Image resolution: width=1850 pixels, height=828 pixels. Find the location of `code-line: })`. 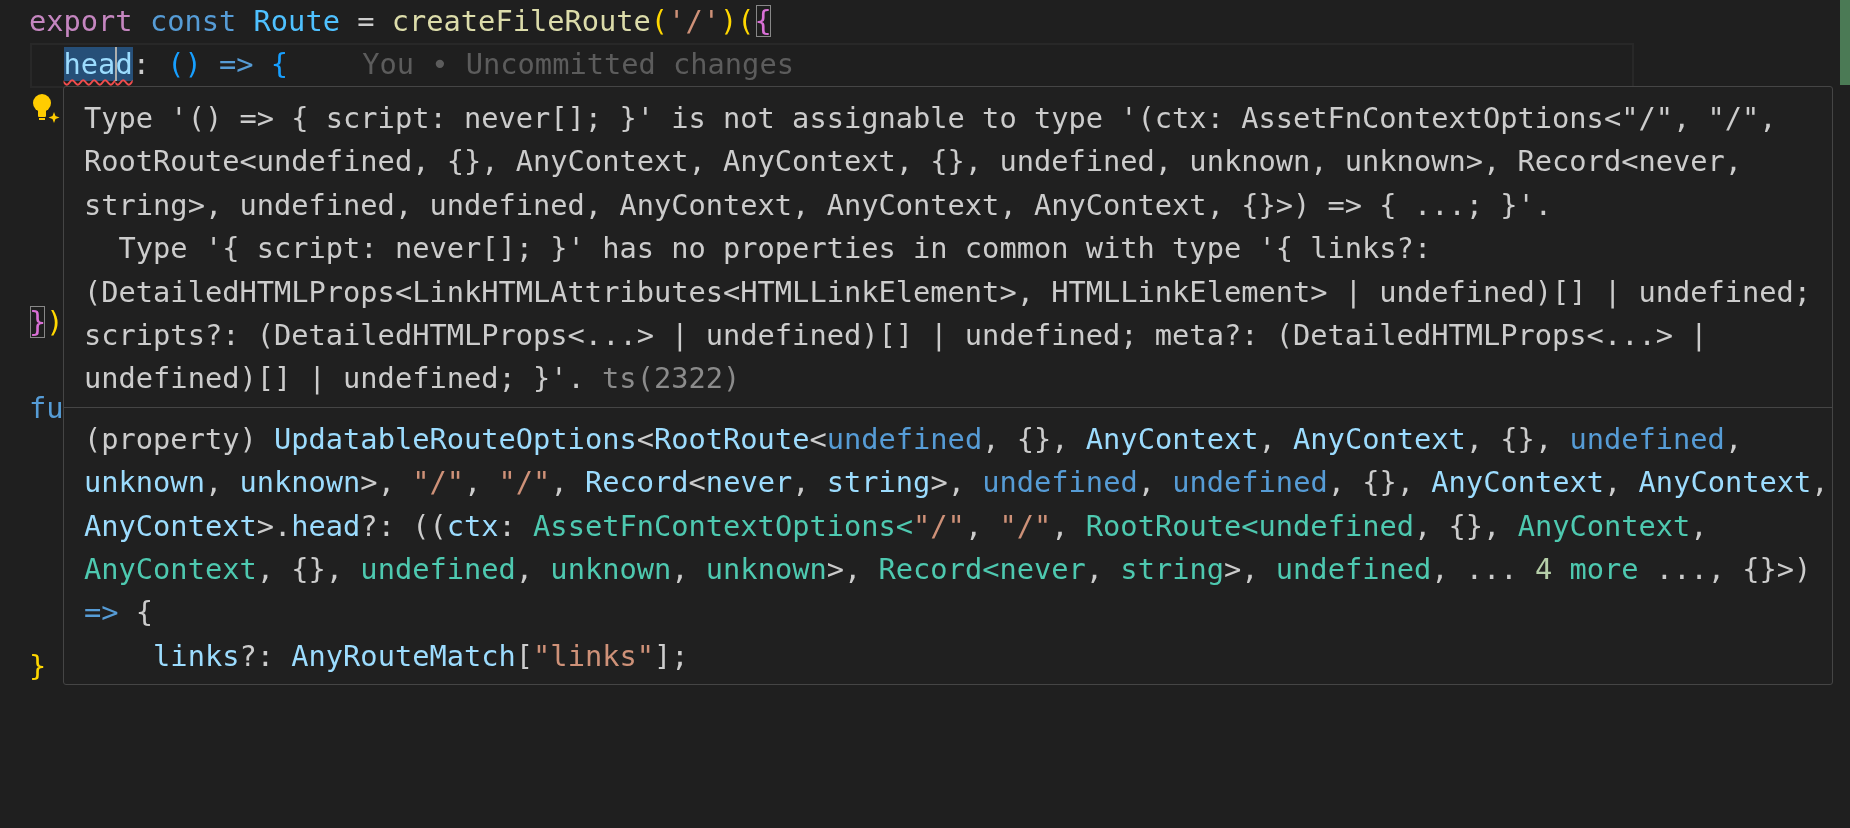

code-line: }) is located at coordinates (46, 322).